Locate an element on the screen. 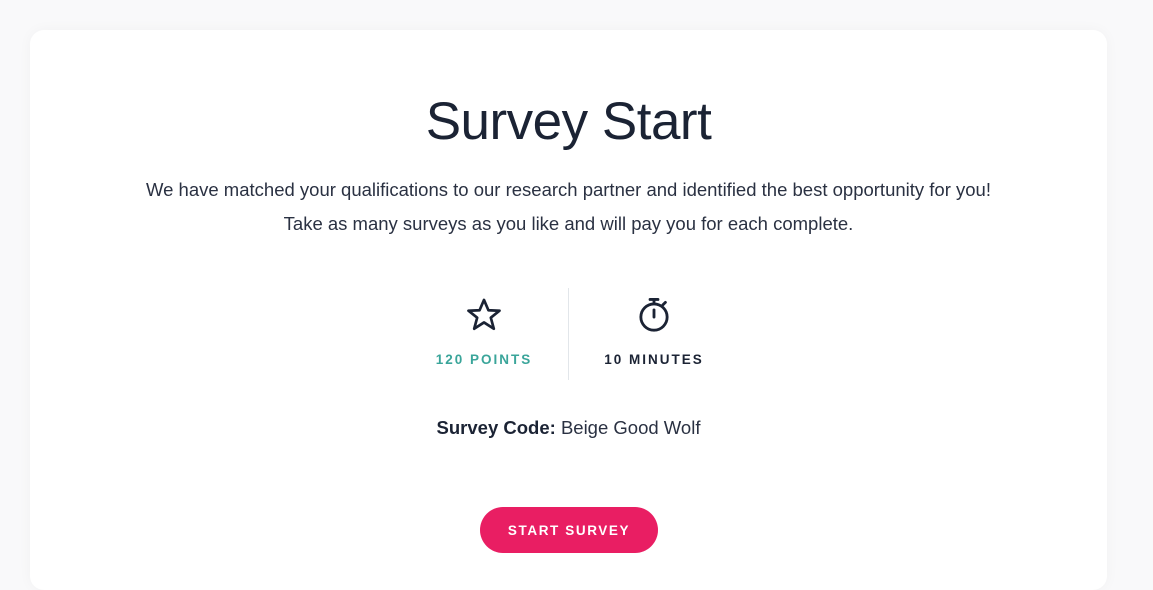 The width and height of the screenshot is (1153, 590). survey-stats: 120 POINTS 10 MINUTES is located at coordinates (568, 334).